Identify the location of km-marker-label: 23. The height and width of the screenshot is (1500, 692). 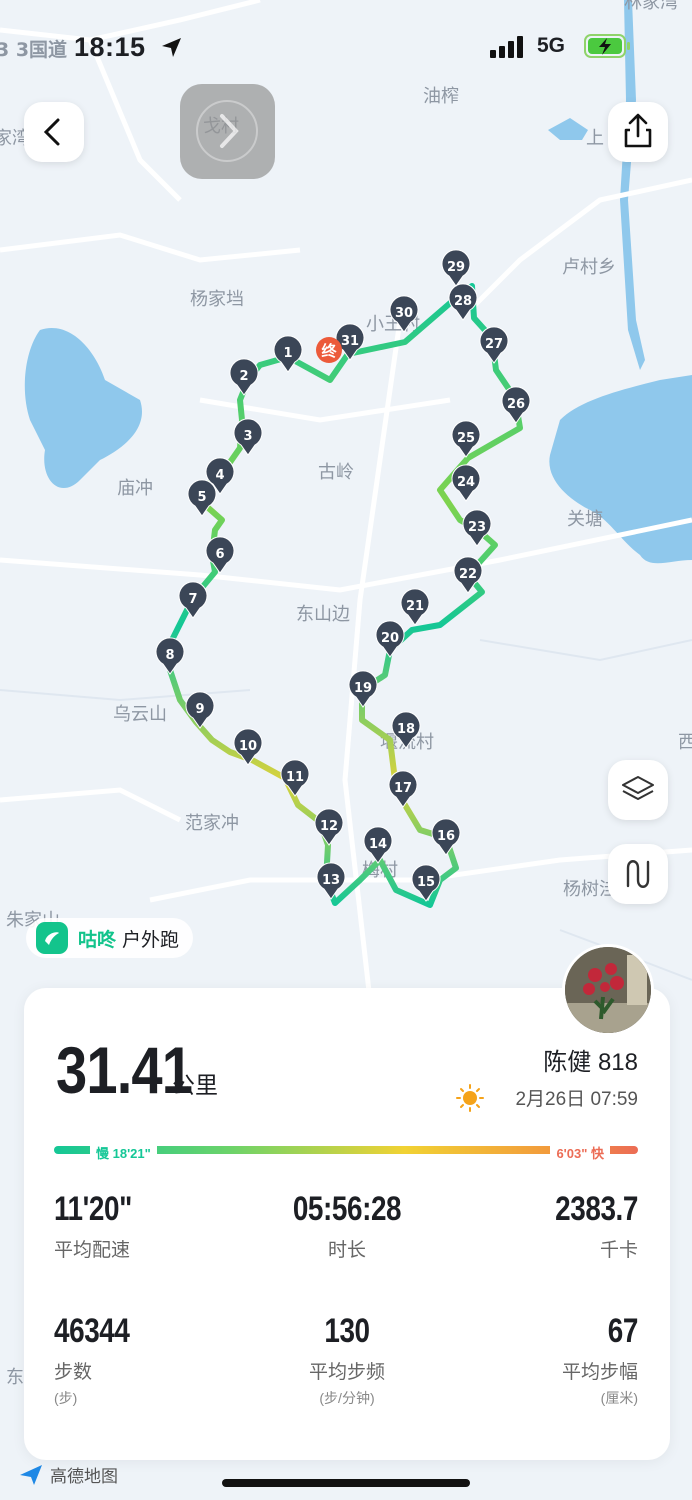
(477, 527).